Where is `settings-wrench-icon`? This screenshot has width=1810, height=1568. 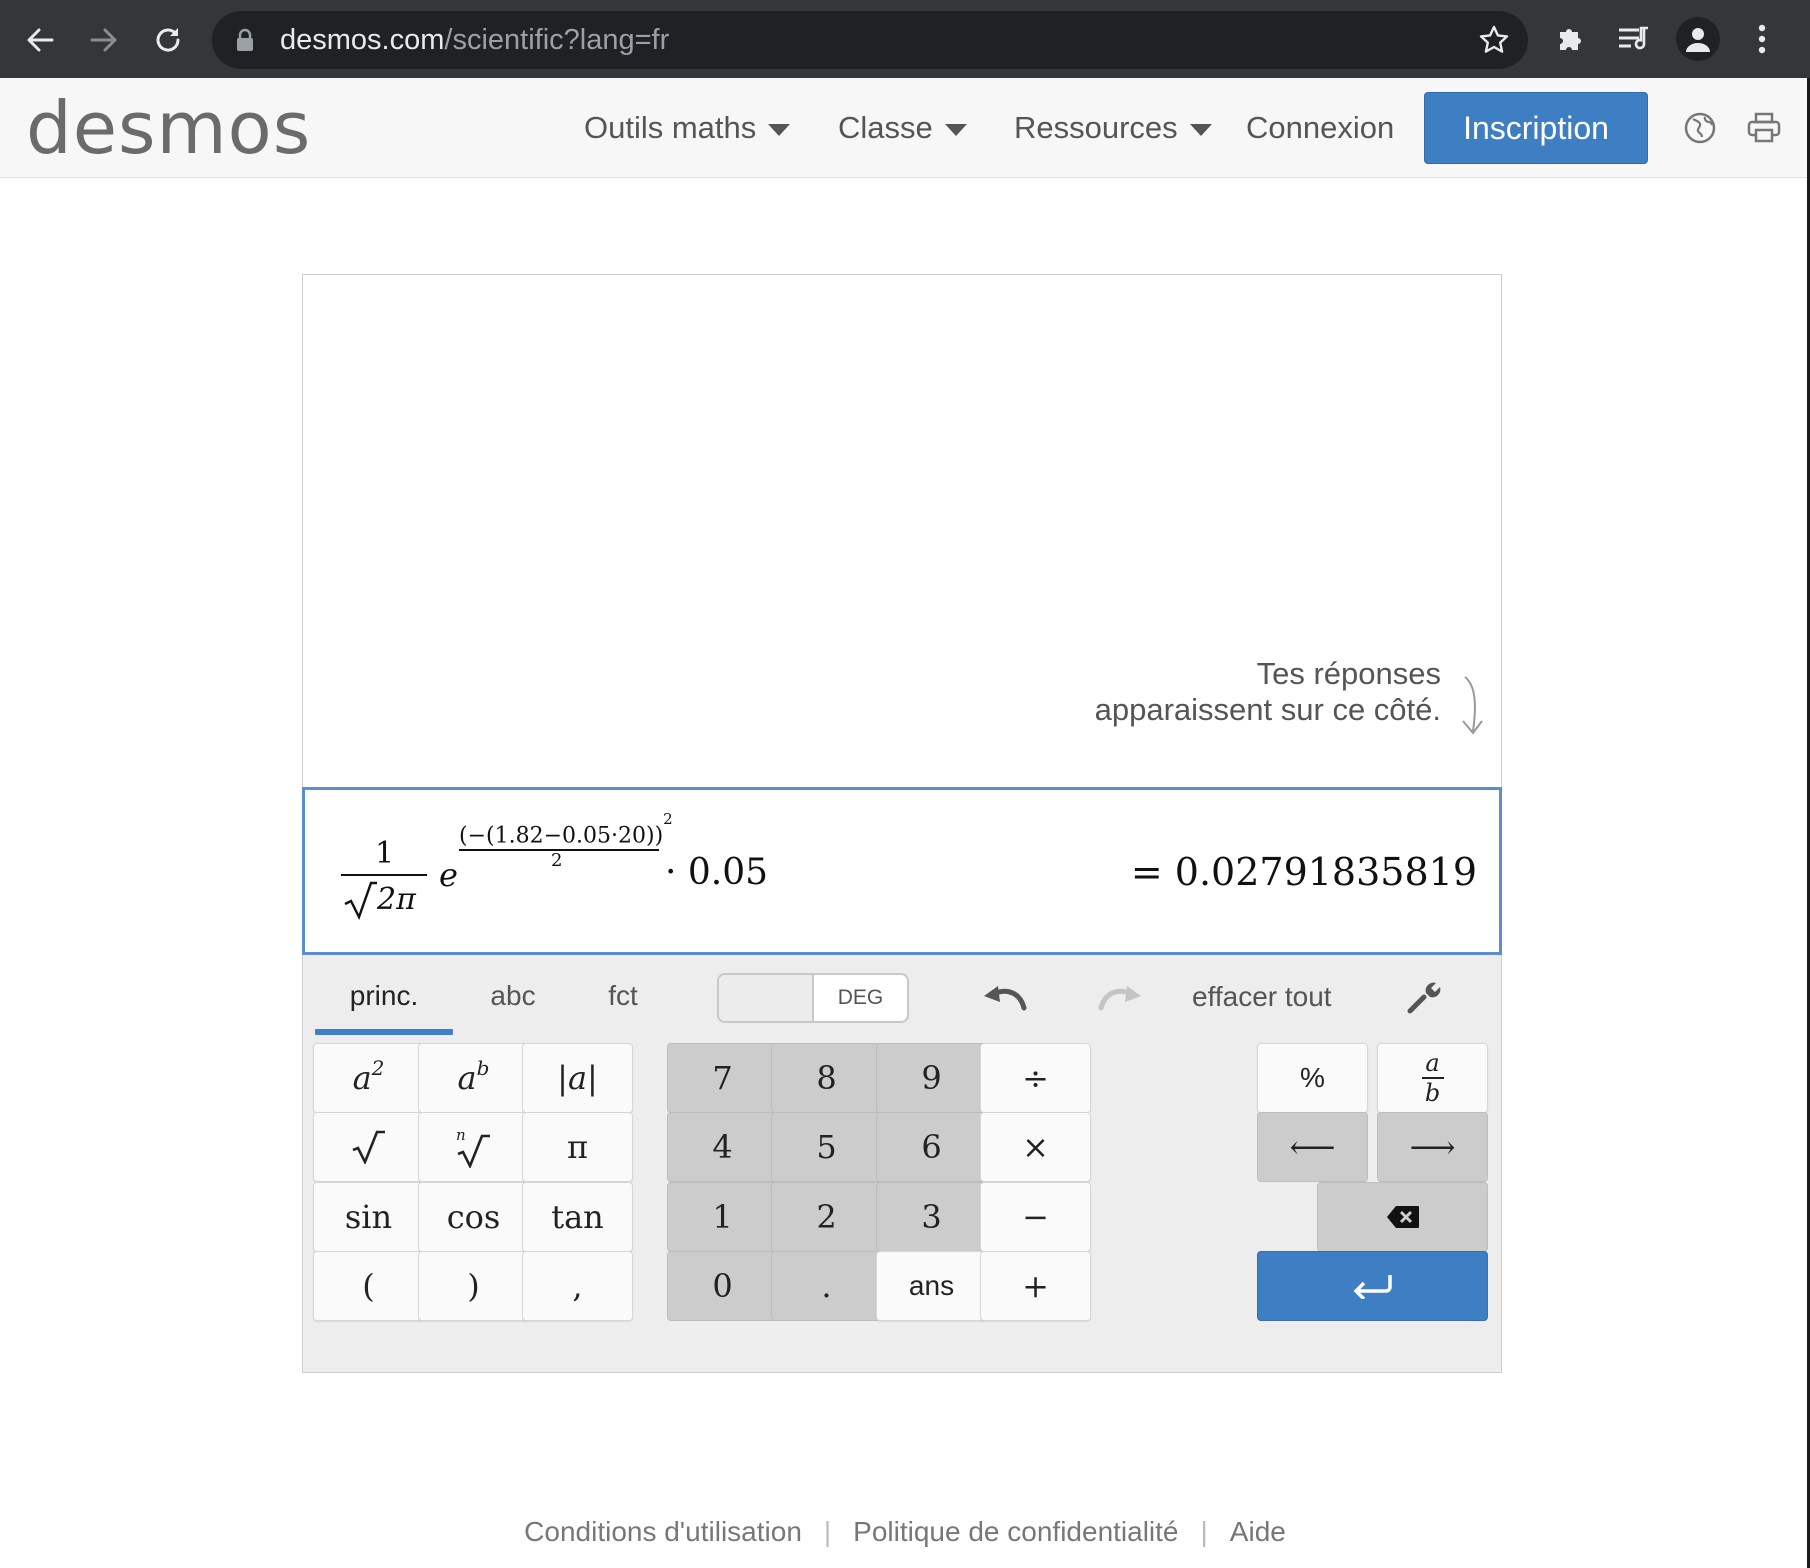
settings-wrench-icon is located at coordinates (1424, 997).